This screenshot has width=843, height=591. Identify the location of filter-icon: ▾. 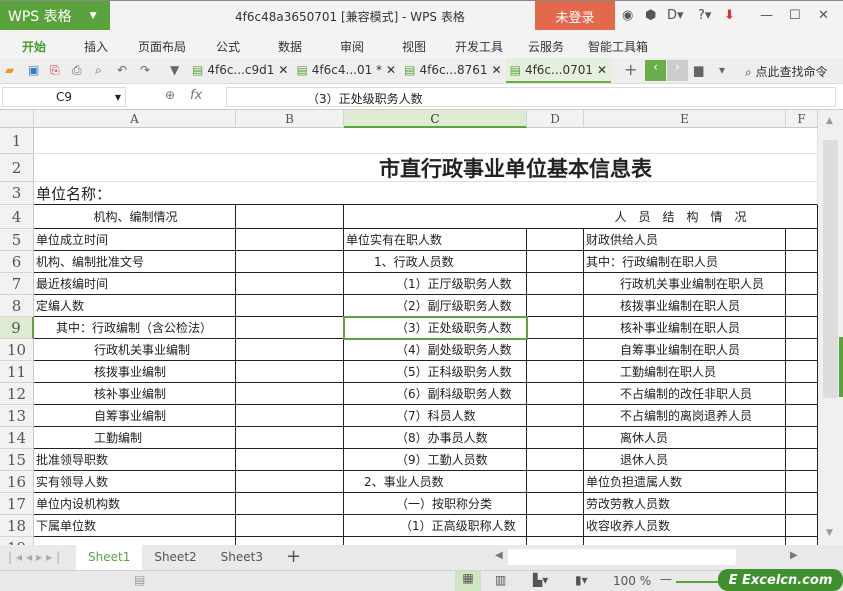
(722, 70).